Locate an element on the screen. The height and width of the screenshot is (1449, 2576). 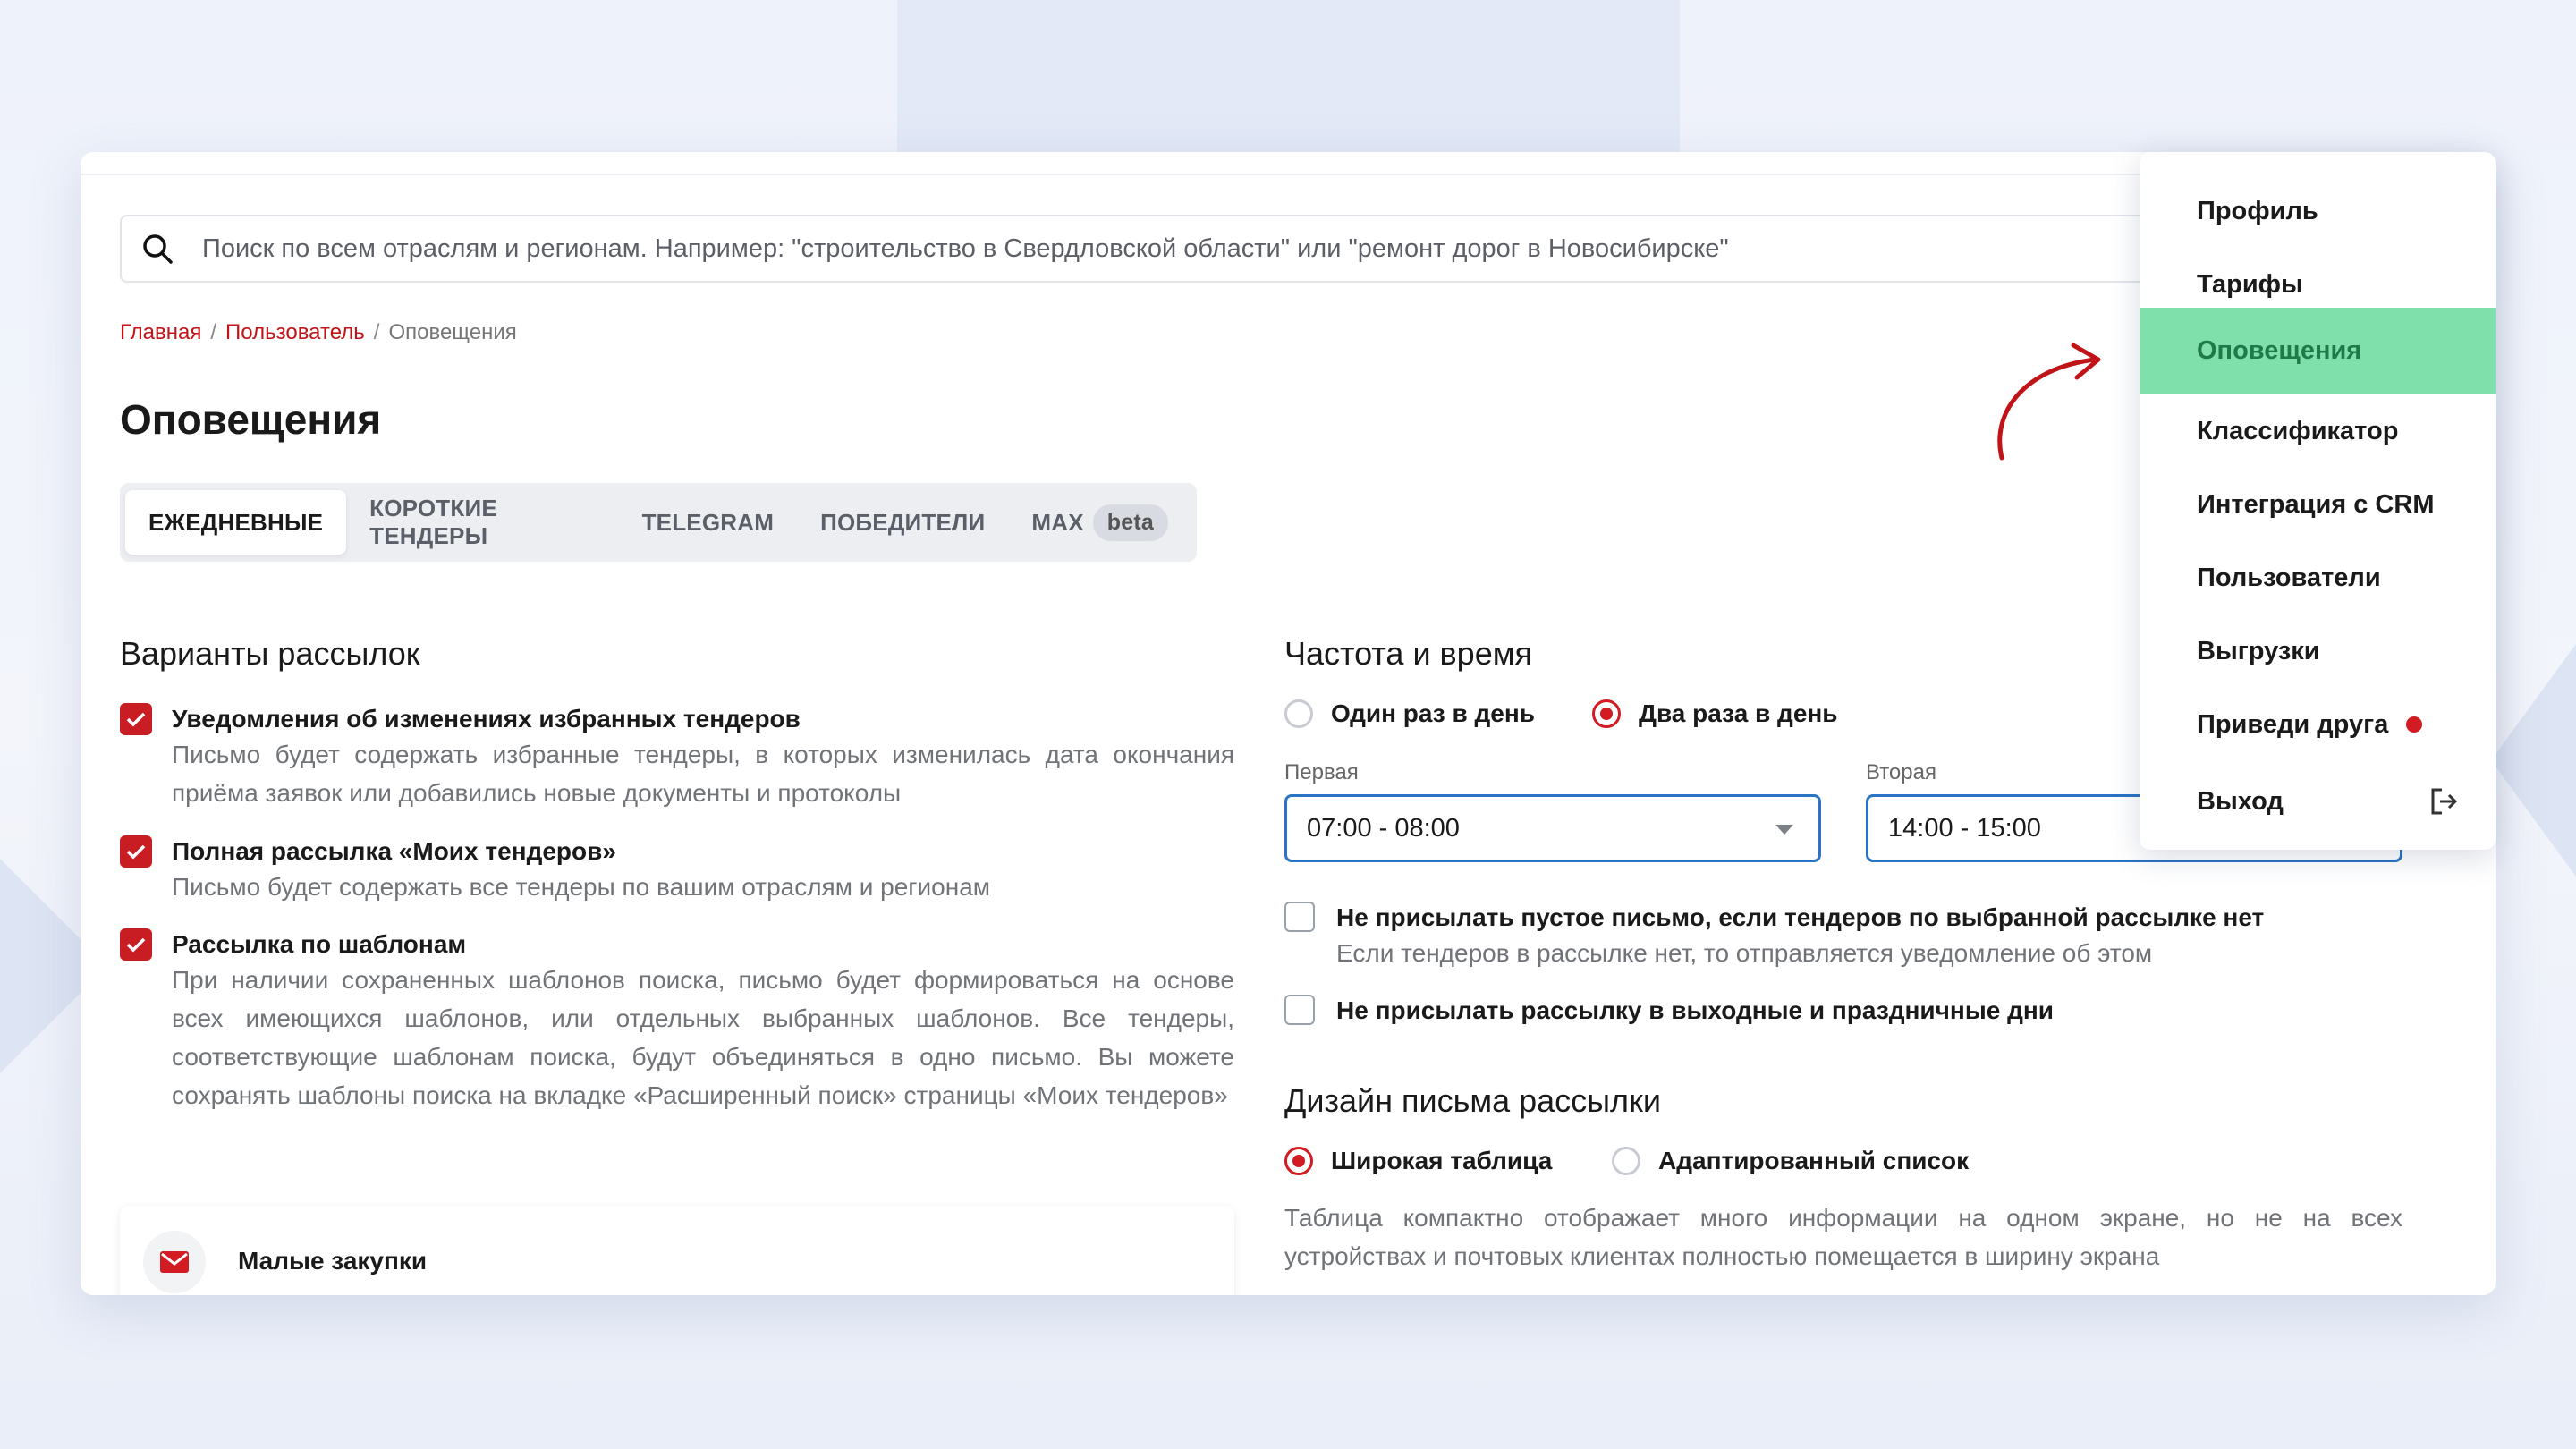
curved-arrow-icon is located at coordinates (2049, 402).